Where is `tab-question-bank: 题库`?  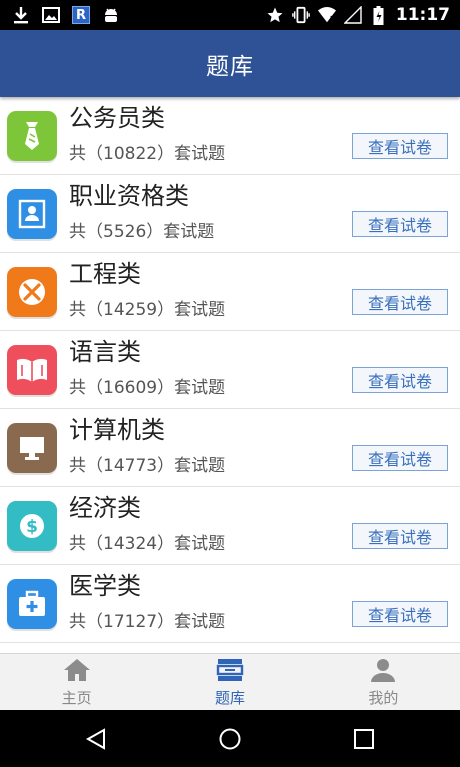
tab-question-bank: 题库 is located at coordinates (229, 682).